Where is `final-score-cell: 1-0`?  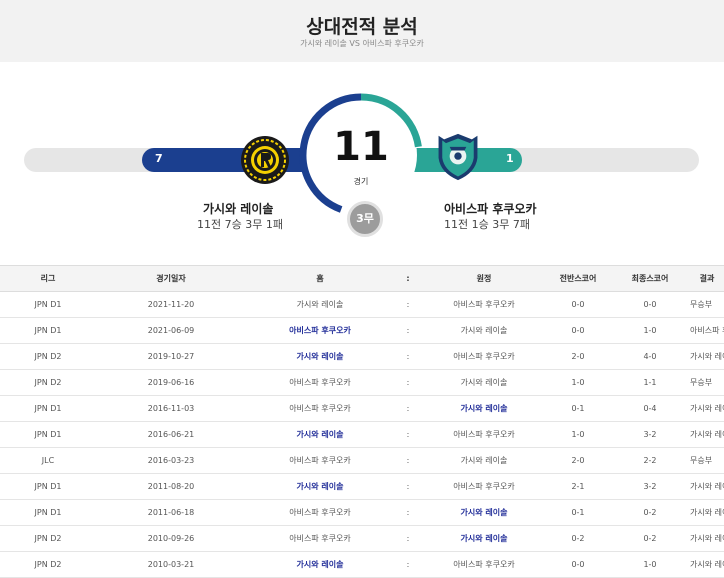
final-score-cell: 1-0 is located at coordinates (650, 564).